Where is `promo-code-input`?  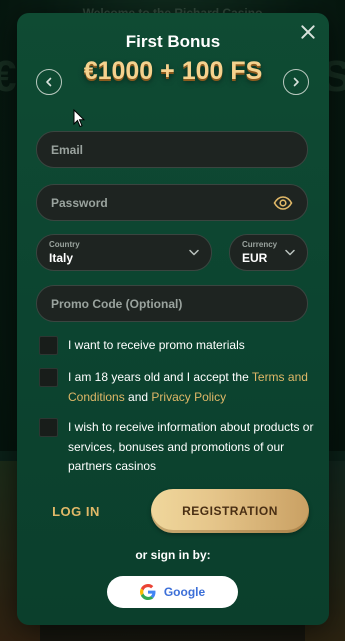 promo-code-input is located at coordinates (172, 303).